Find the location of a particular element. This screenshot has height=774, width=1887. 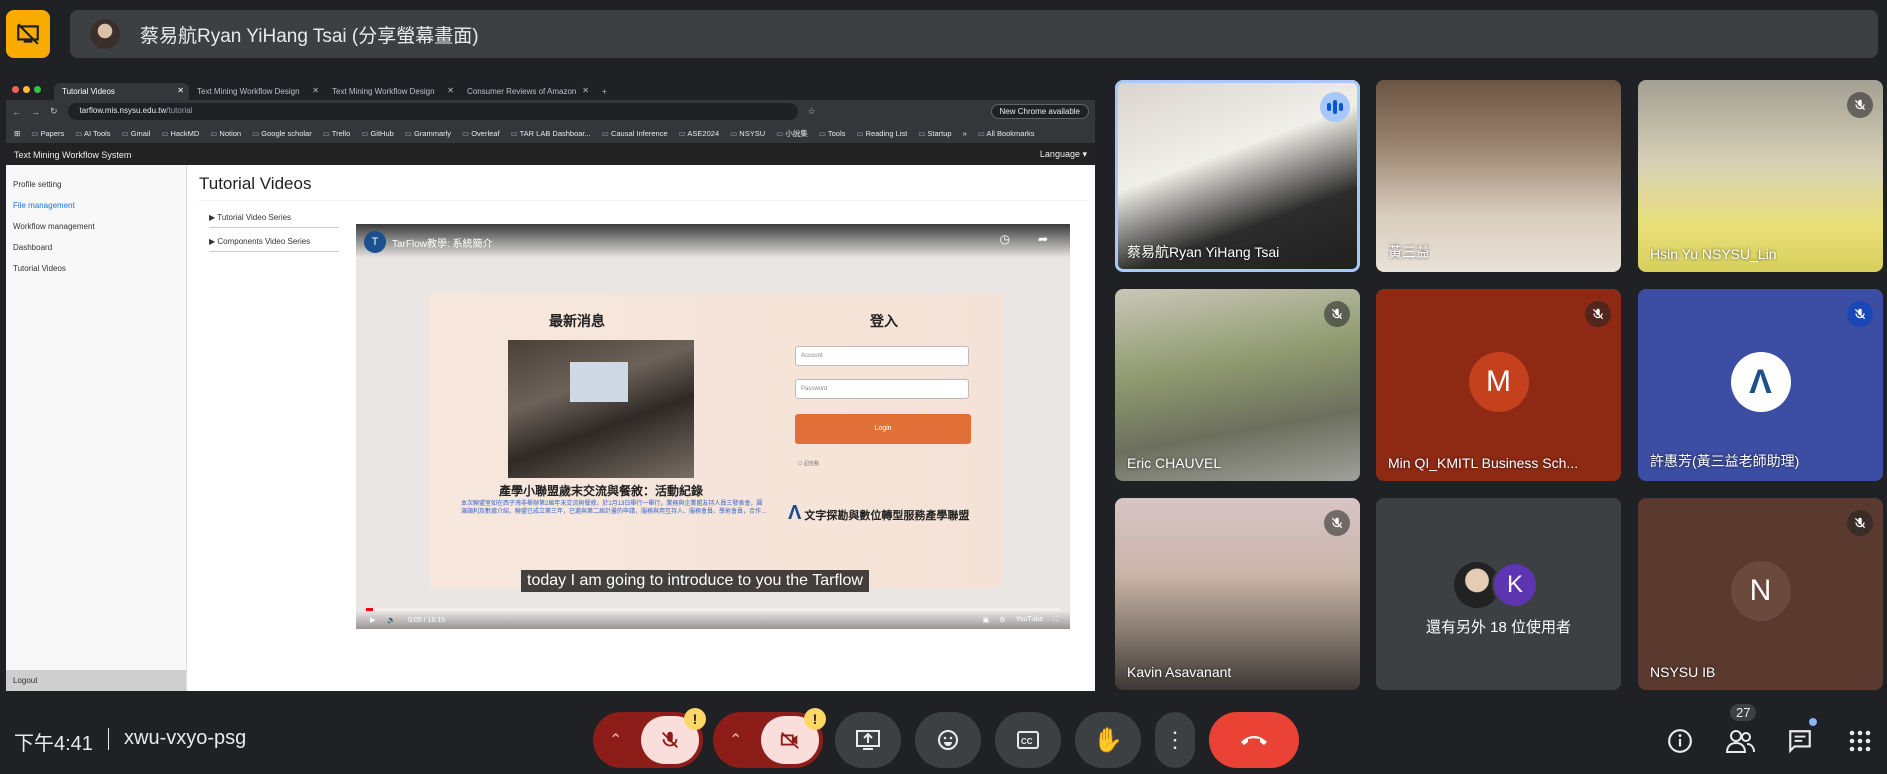

bookmark-item: Papers is located at coordinates (47, 133).